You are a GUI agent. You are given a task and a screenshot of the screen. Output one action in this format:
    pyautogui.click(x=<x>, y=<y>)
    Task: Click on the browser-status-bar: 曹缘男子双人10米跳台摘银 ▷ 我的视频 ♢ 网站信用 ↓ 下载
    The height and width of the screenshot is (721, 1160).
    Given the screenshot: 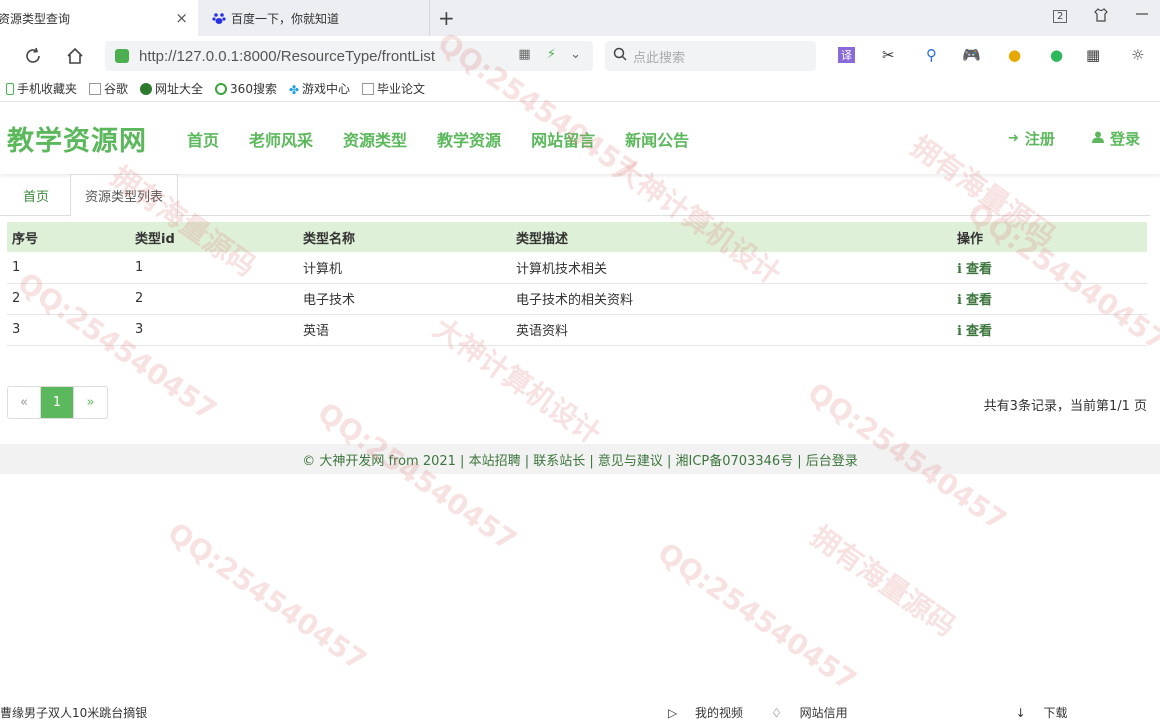 What is the action you would take?
    pyautogui.click(x=580, y=712)
    